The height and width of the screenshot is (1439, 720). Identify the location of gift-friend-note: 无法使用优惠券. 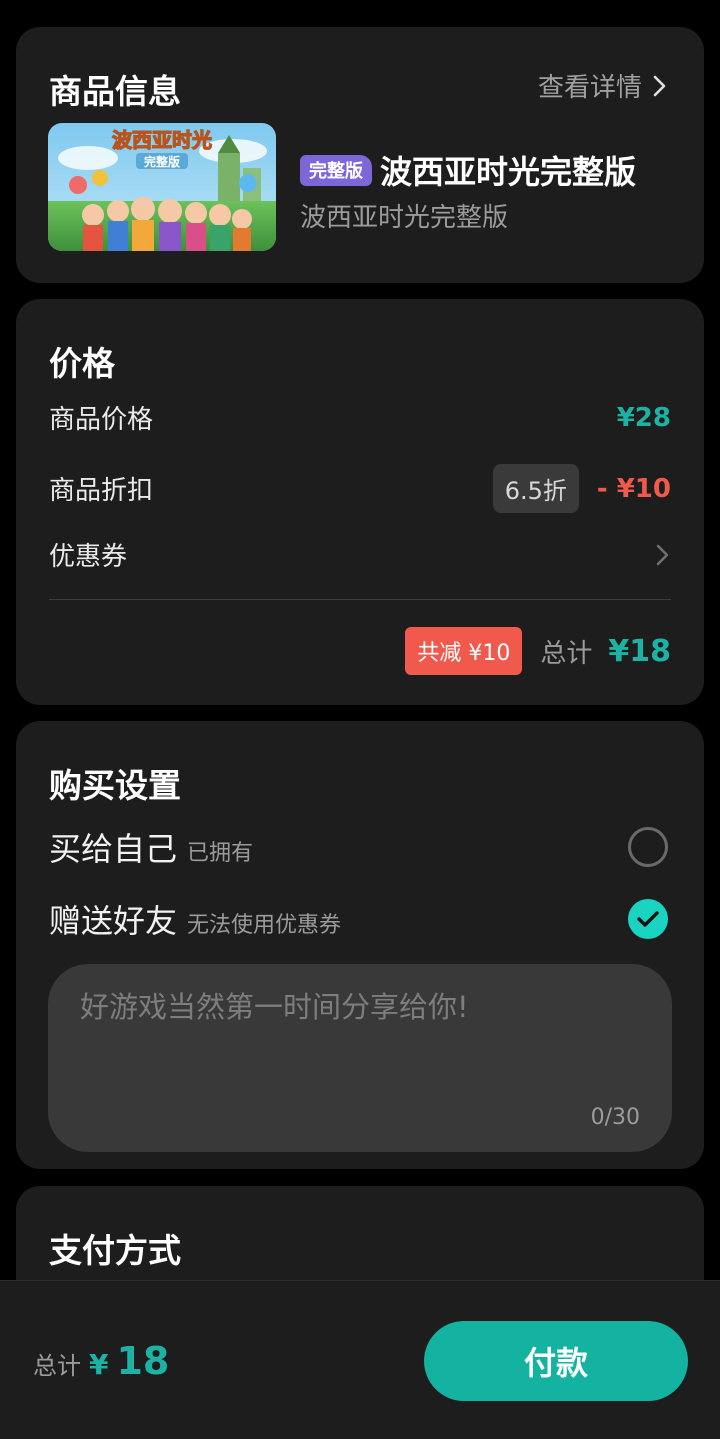
(264, 925).